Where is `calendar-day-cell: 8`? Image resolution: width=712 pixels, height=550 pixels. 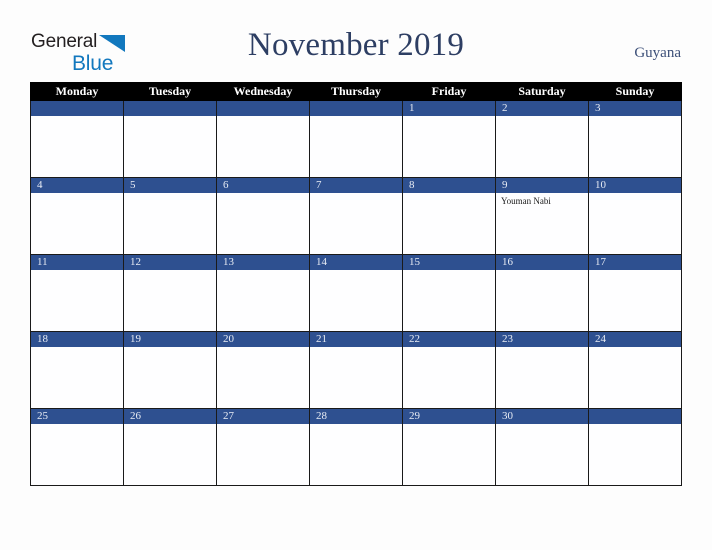
calendar-day-cell: 8 is located at coordinates (449, 216).